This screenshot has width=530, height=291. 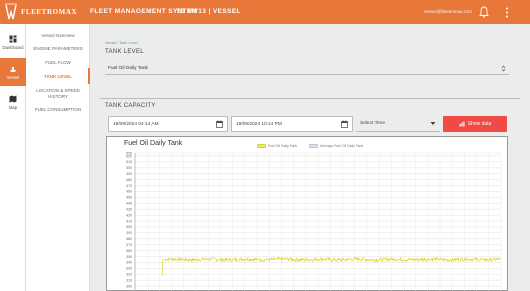 What do you see at coordinates (129, 162) in the screenshot?
I see `y-tick-label: 510` at bounding box center [129, 162].